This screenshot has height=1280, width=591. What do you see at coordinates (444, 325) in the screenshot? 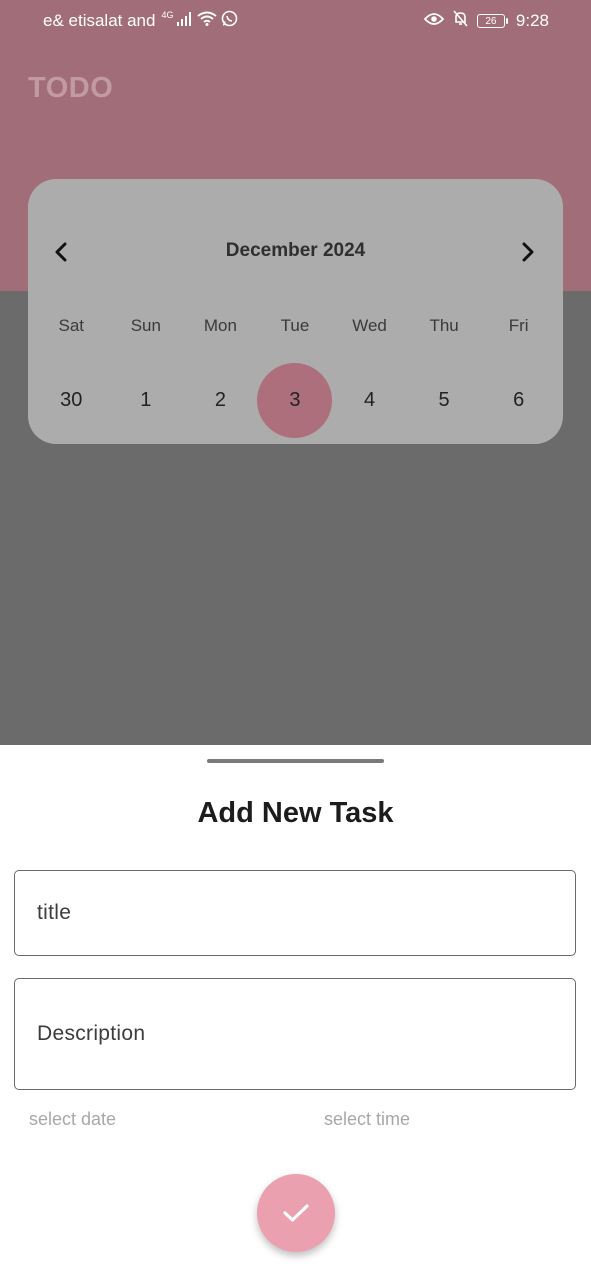
I see `weekday-label: Thu` at bounding box center [444, 325].